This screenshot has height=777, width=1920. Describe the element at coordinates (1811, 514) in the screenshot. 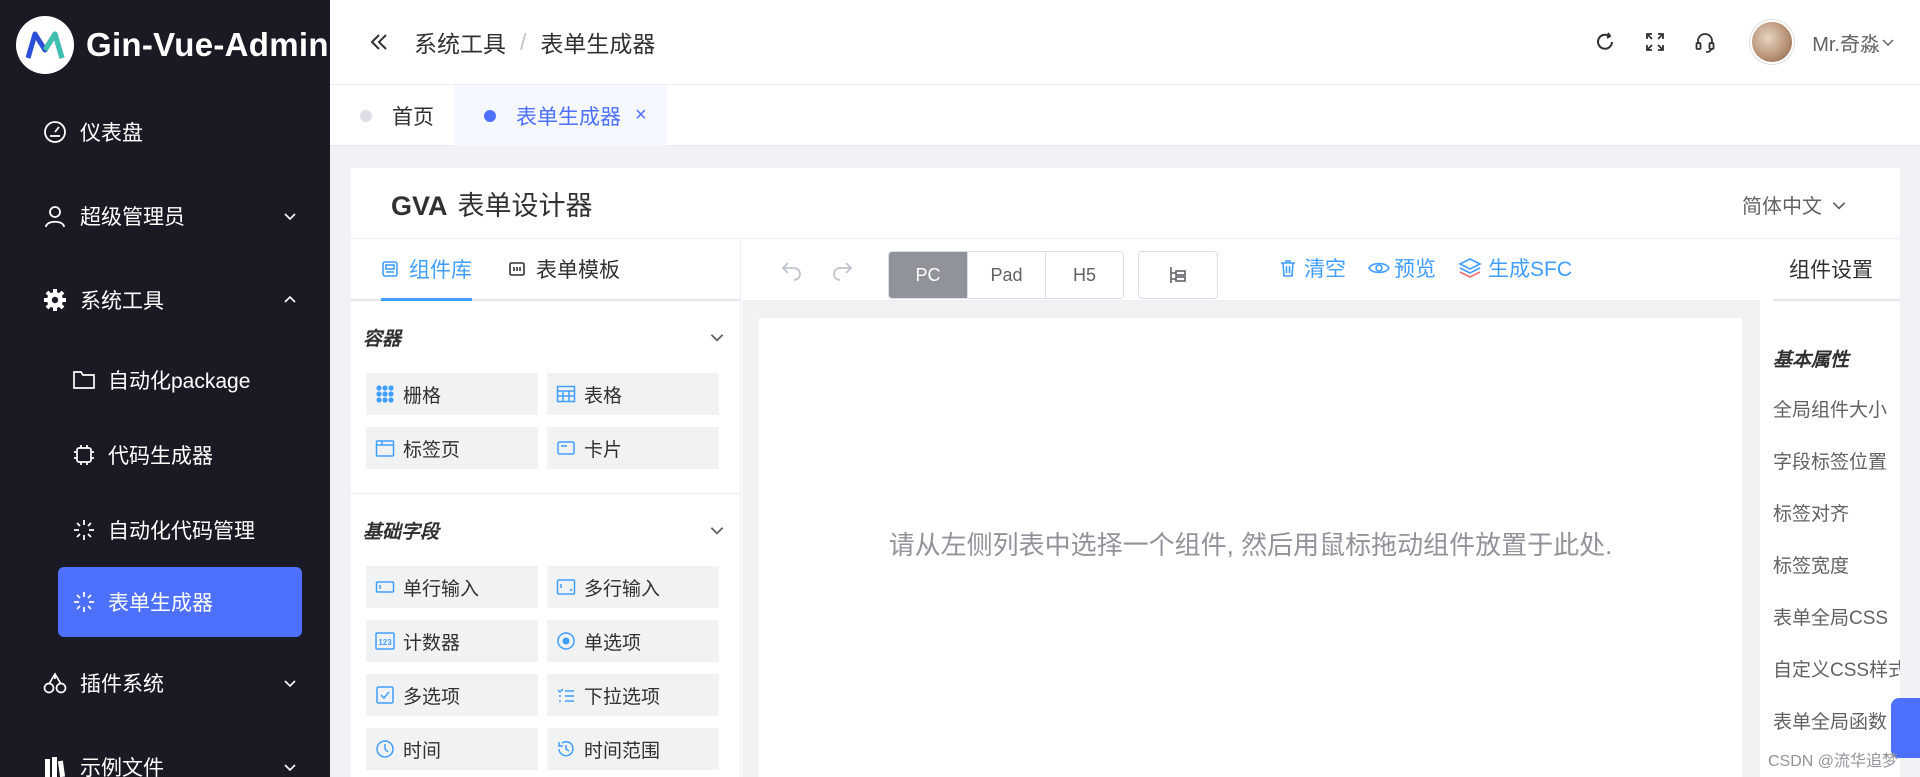

I see `setting-label: 标签对齐` at that location.